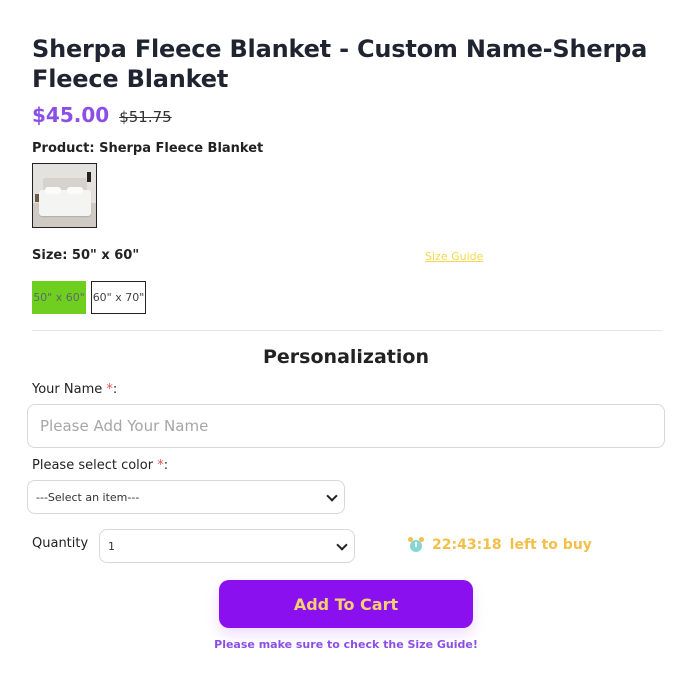 This screenshot has height=675, width=680. What do you see at coordinates (148, 148) in the screenshot?
I see `product-variant-label: Product: Sherpa Fleece Blanket` at bounding box center [148, 148].